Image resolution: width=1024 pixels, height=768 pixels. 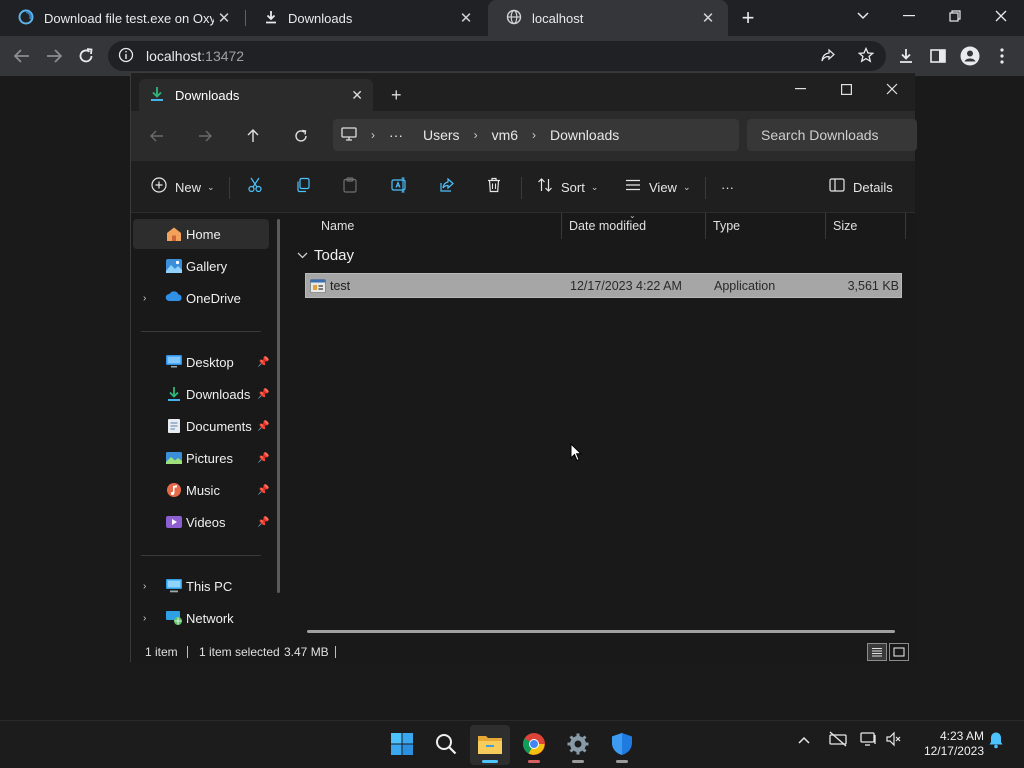 What do you see at coordinates (512, 744) in the screenshot?
I see `taskbar: 4:23 AM 12/17/2023` at bounding box center [512, 744].